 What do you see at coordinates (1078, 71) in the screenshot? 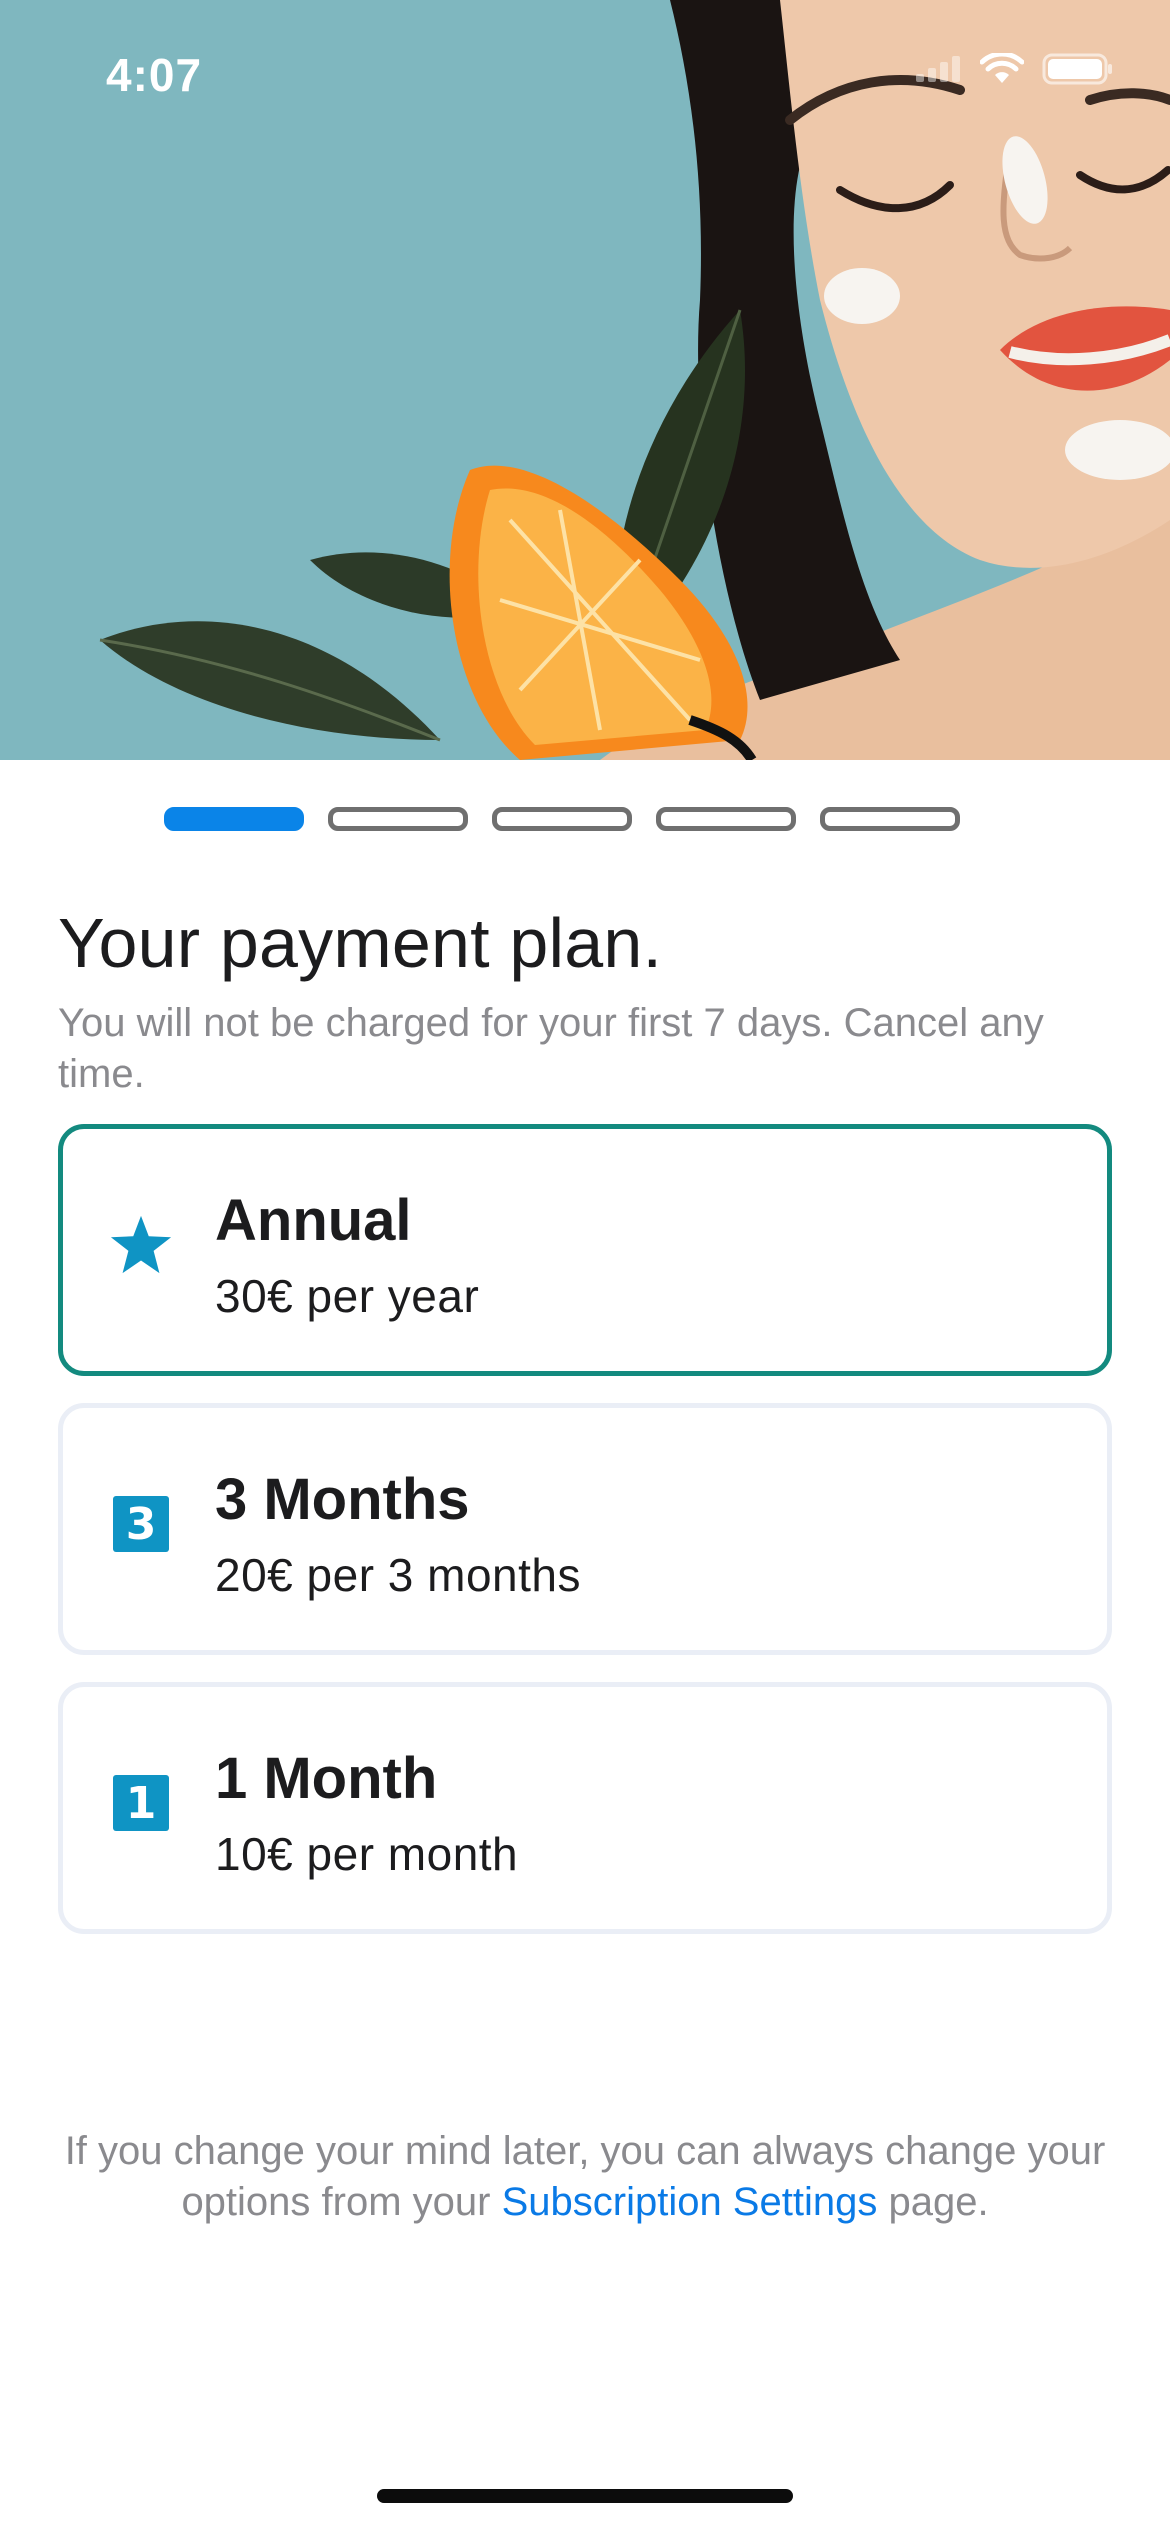
I see `battery-icon` at bounding box center [1078, 71].